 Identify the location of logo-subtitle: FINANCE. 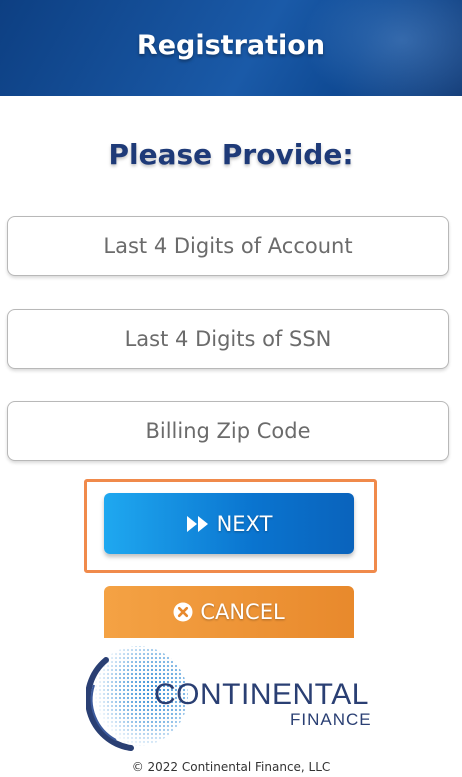
(331, 719).